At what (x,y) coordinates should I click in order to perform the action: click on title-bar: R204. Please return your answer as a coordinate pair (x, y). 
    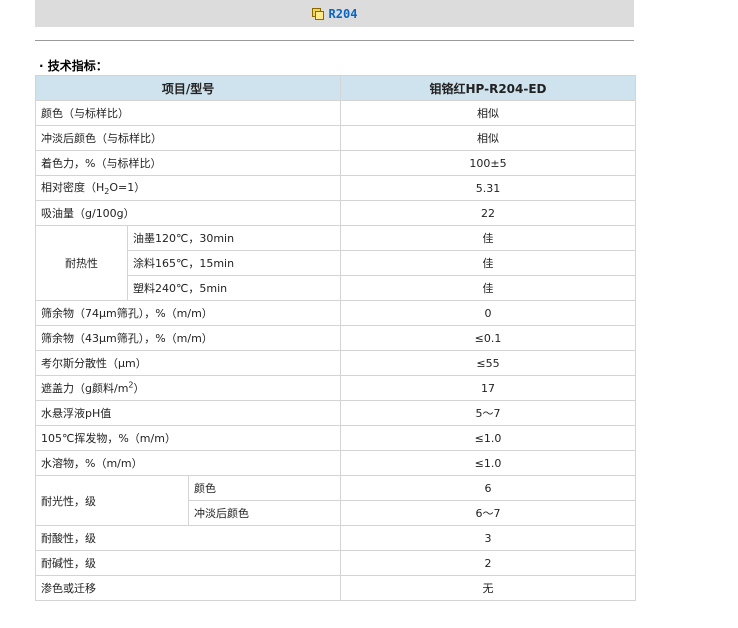
    Looking at the image, I should click on (334, 13).